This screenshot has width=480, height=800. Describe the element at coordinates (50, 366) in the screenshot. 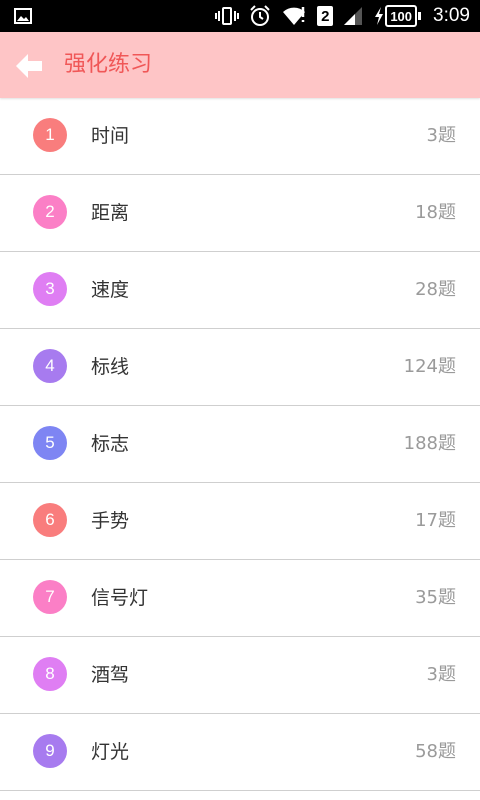

I see `item-number-badge: 4` at that location.